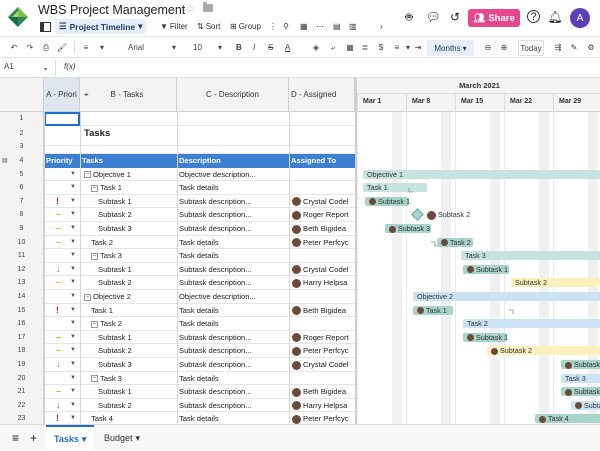  What do you see at coordinates (270, 47) in the screenshot?
I see `strikethrough-button: S` at bounding box center [270, 47].